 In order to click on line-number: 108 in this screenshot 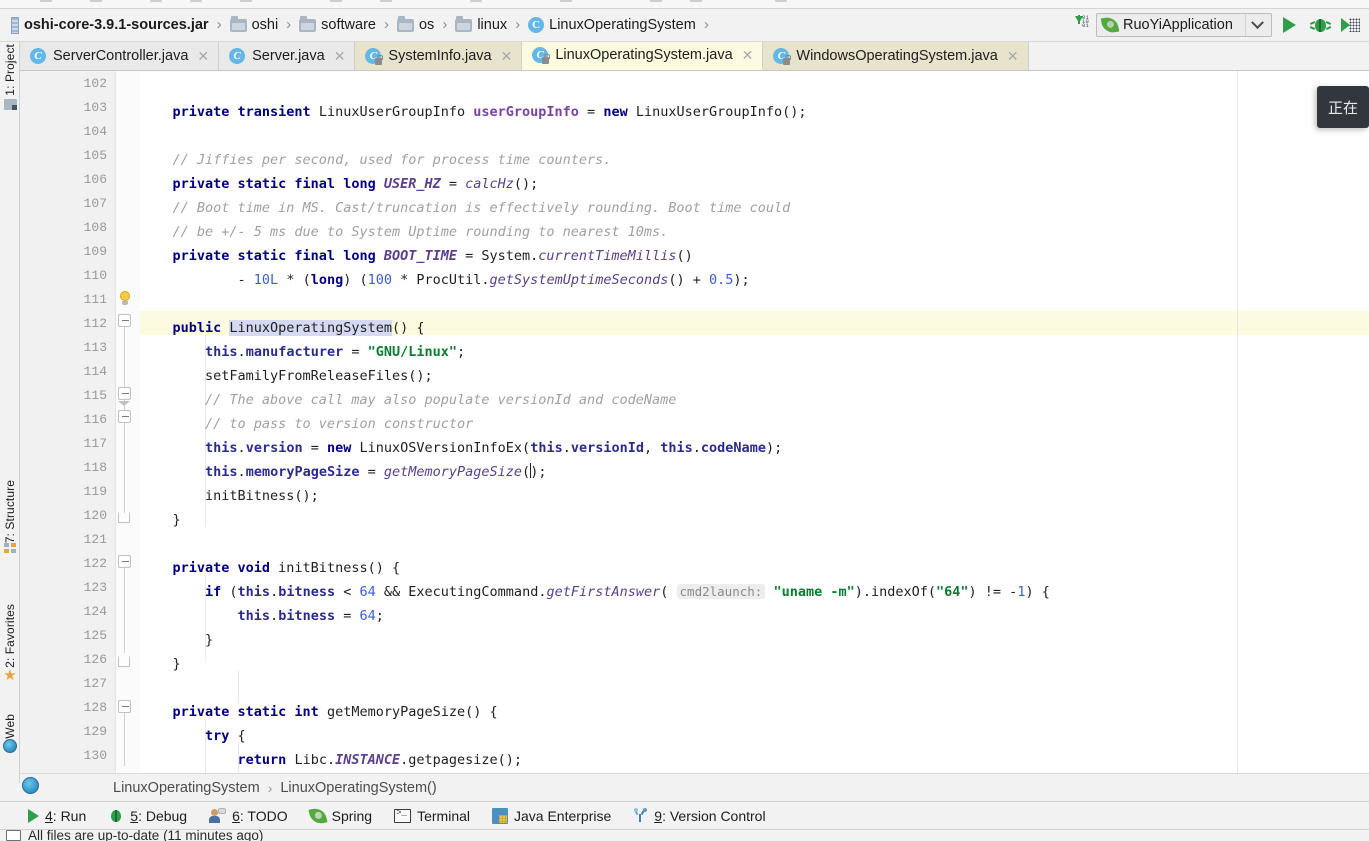, I will do `click(95, 227)`.